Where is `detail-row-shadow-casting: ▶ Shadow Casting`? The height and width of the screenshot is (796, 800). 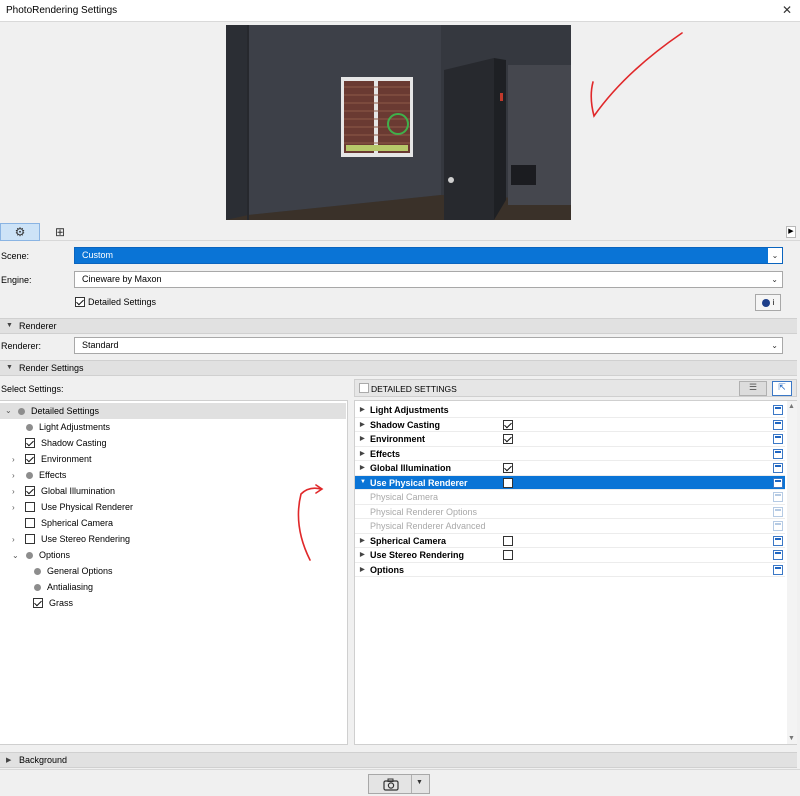 detail-row-shadow-casting: ▶ Shadow Casting is located at coordinates (570, 425).